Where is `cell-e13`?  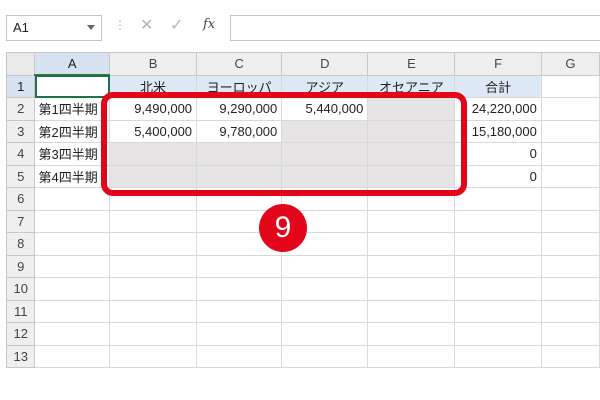 cell-e13 is located at coordinates (411, 356).